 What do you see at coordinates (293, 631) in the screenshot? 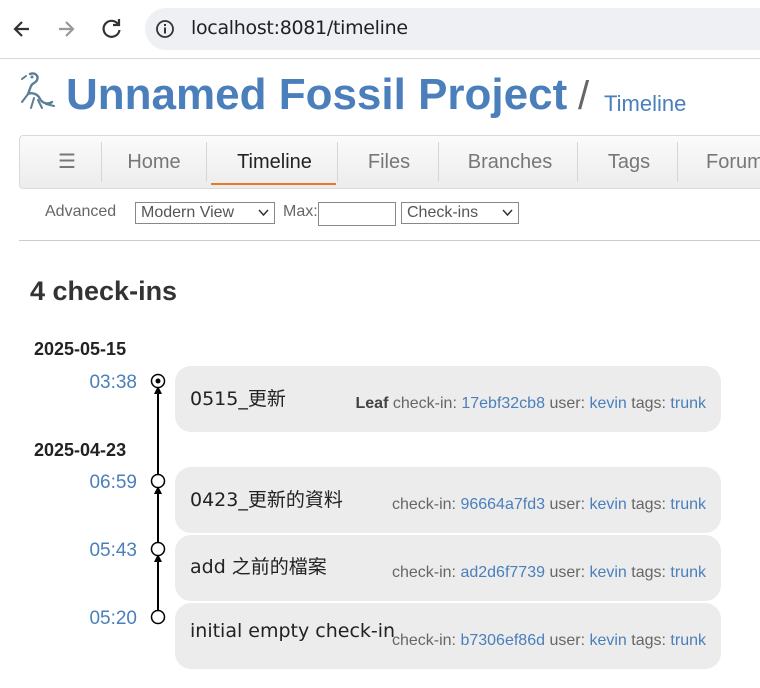
I see `checkin-comment: initial empty check-in` at bounding box center [293, 631].